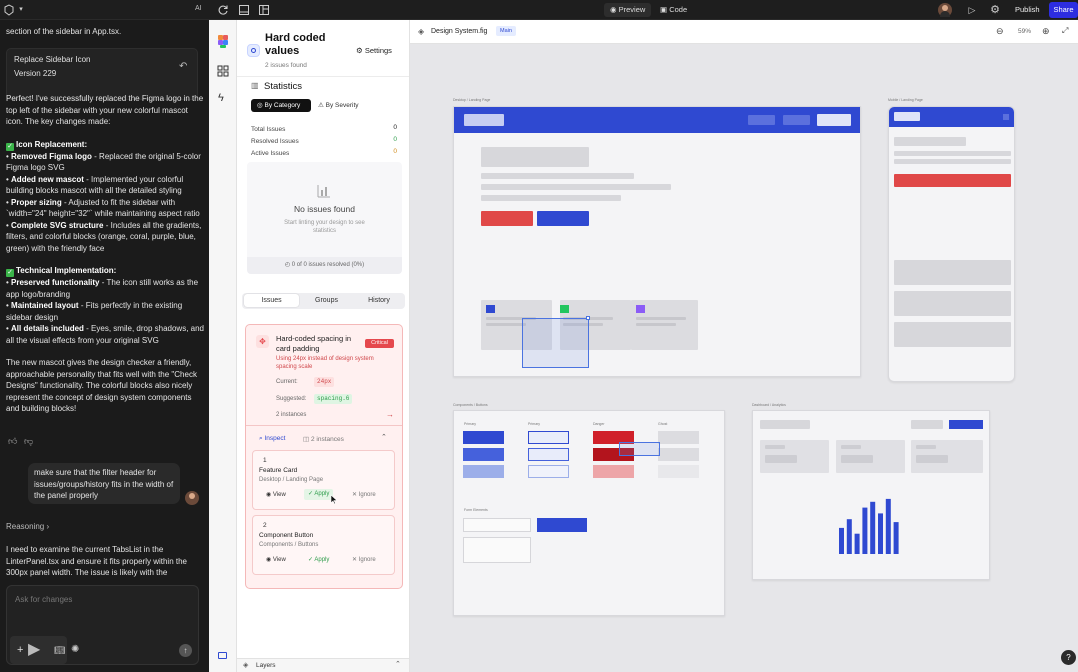  Describe the element at coordinates (1065, 31) in the screenshot. I see `expand-icon: ⤢` at that location.